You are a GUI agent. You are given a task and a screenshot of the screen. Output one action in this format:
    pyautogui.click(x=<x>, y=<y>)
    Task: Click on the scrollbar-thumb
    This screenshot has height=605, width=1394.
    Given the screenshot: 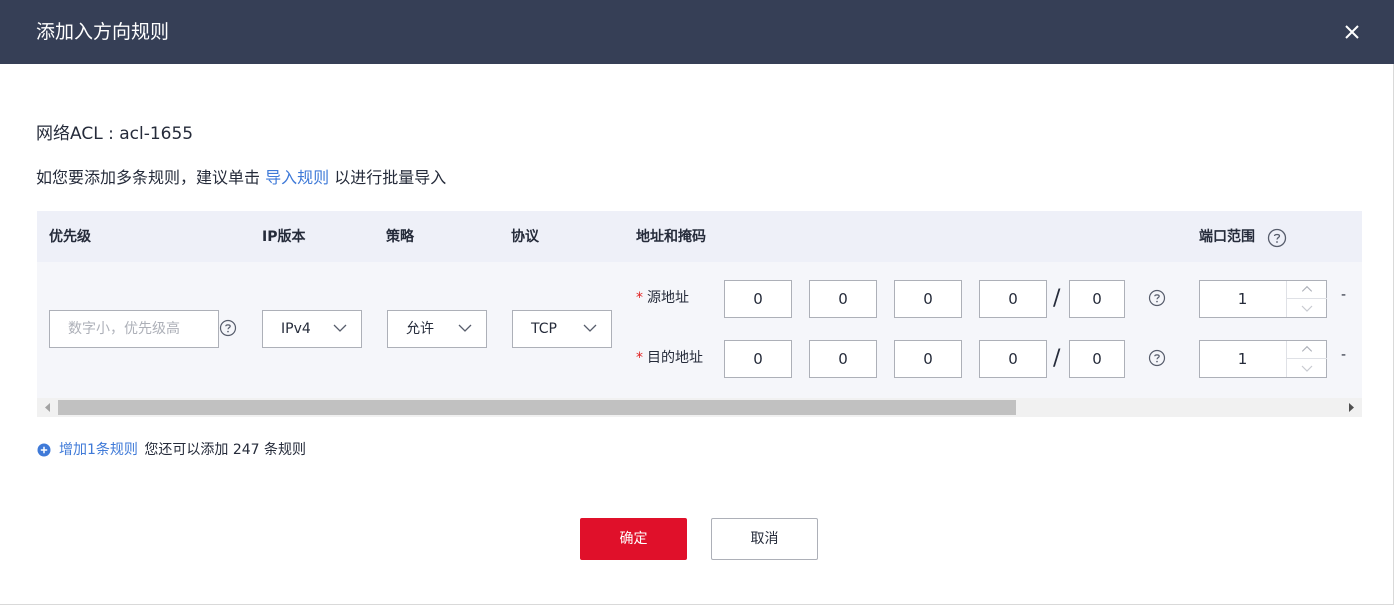 What is the action you would take?
    pyautogui.click(x=537, y=407)
    